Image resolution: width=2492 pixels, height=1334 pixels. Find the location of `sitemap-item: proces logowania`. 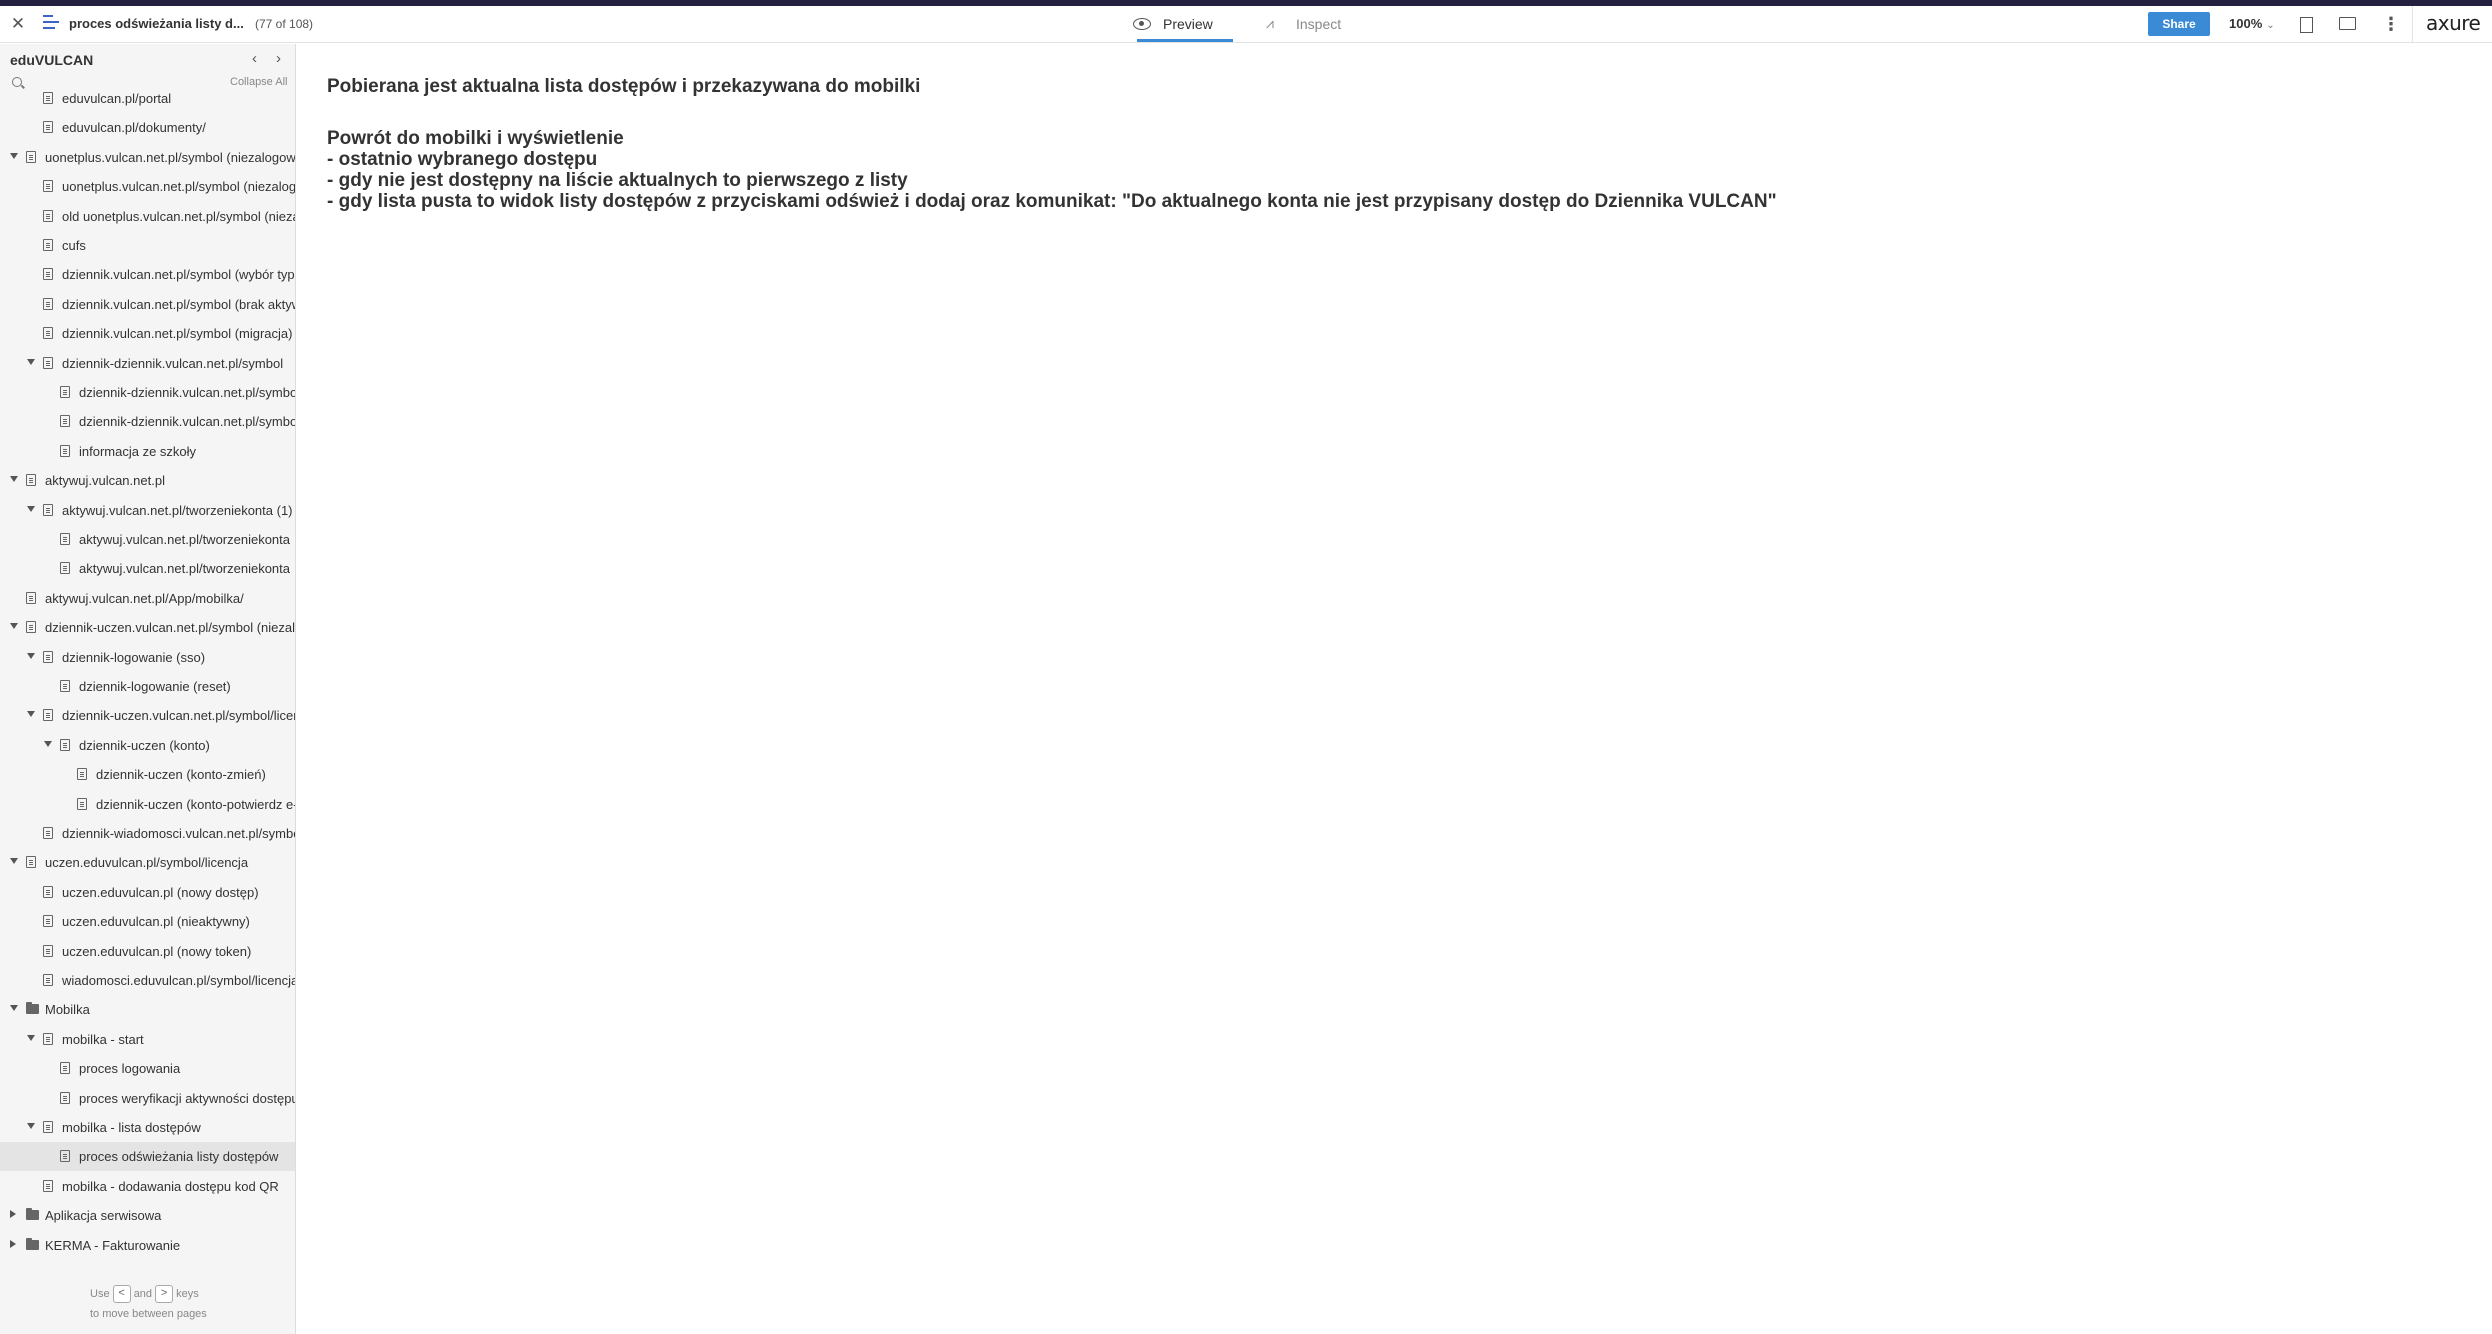

sitemap-item: proces logowania is located at coordinates (147, 1068).